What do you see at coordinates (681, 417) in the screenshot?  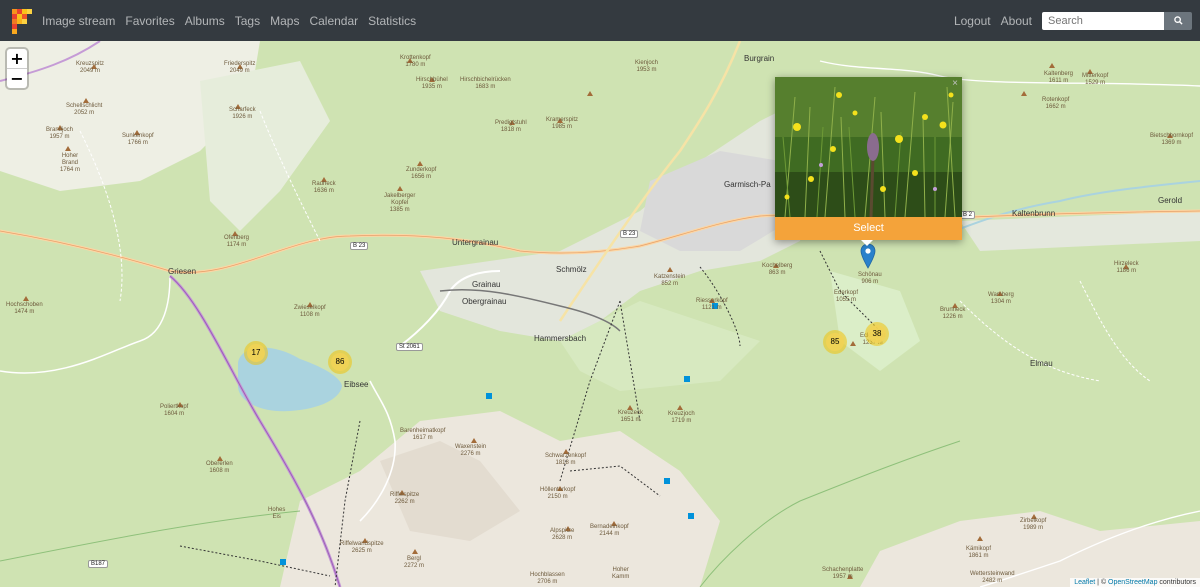 I see `peak-label: Kreuzjoch 1719 m` at bounding box center [681, 417].